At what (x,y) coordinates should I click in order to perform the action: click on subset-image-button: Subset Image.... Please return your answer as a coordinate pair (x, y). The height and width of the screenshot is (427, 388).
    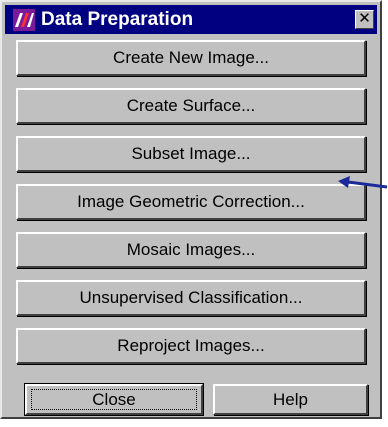
    Looking at the image, I should click on (191, 154).